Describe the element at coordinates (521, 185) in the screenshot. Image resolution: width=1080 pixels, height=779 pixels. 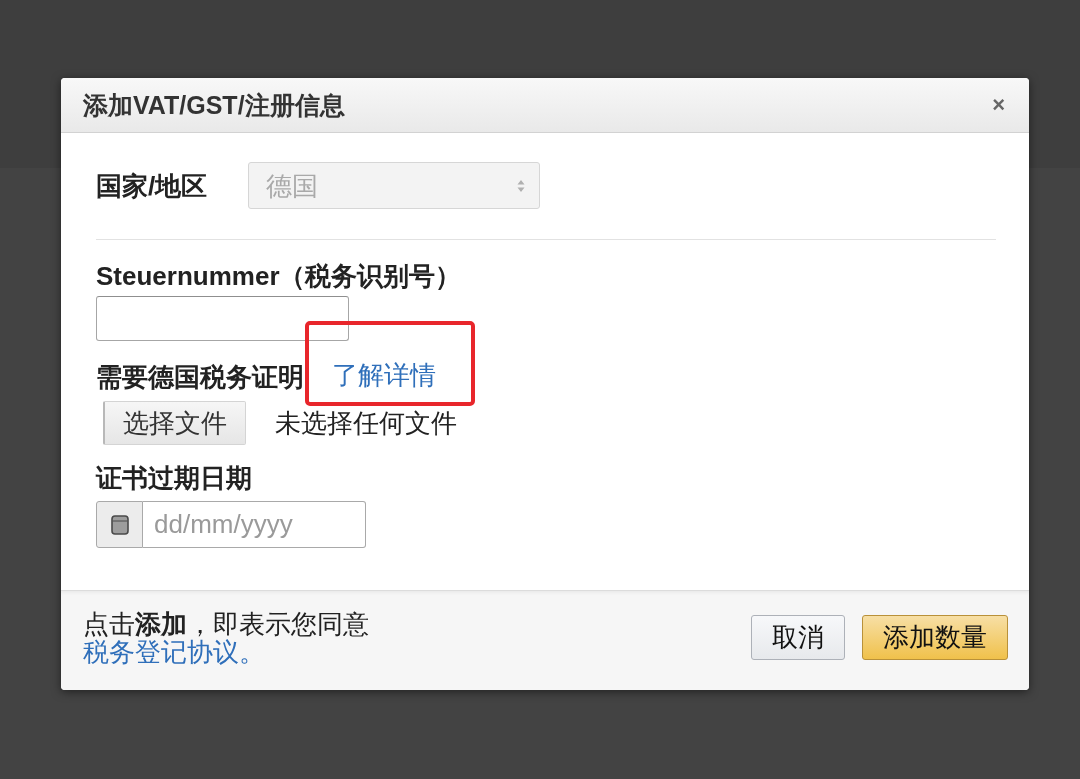
I see `sort-arrows-icon` at that location.